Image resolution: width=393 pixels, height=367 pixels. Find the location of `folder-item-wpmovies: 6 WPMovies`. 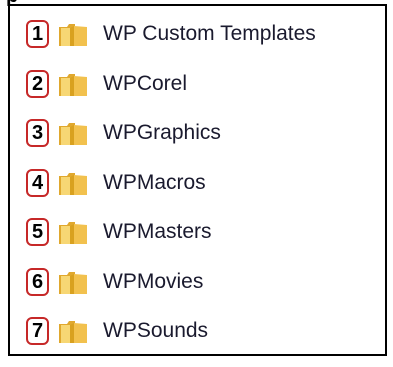

folder-item-wpmovies: 6 WPMovies is located at coordinates (197, 292).